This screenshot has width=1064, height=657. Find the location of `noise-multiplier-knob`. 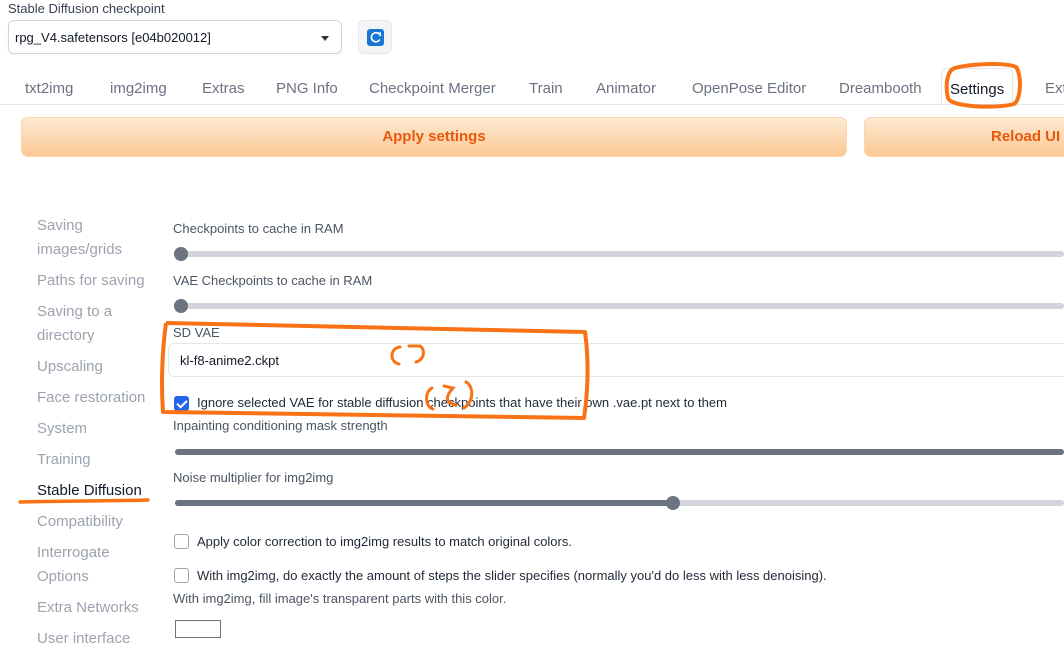

noise-multiplier-knob is located at coordinates (673, 503).